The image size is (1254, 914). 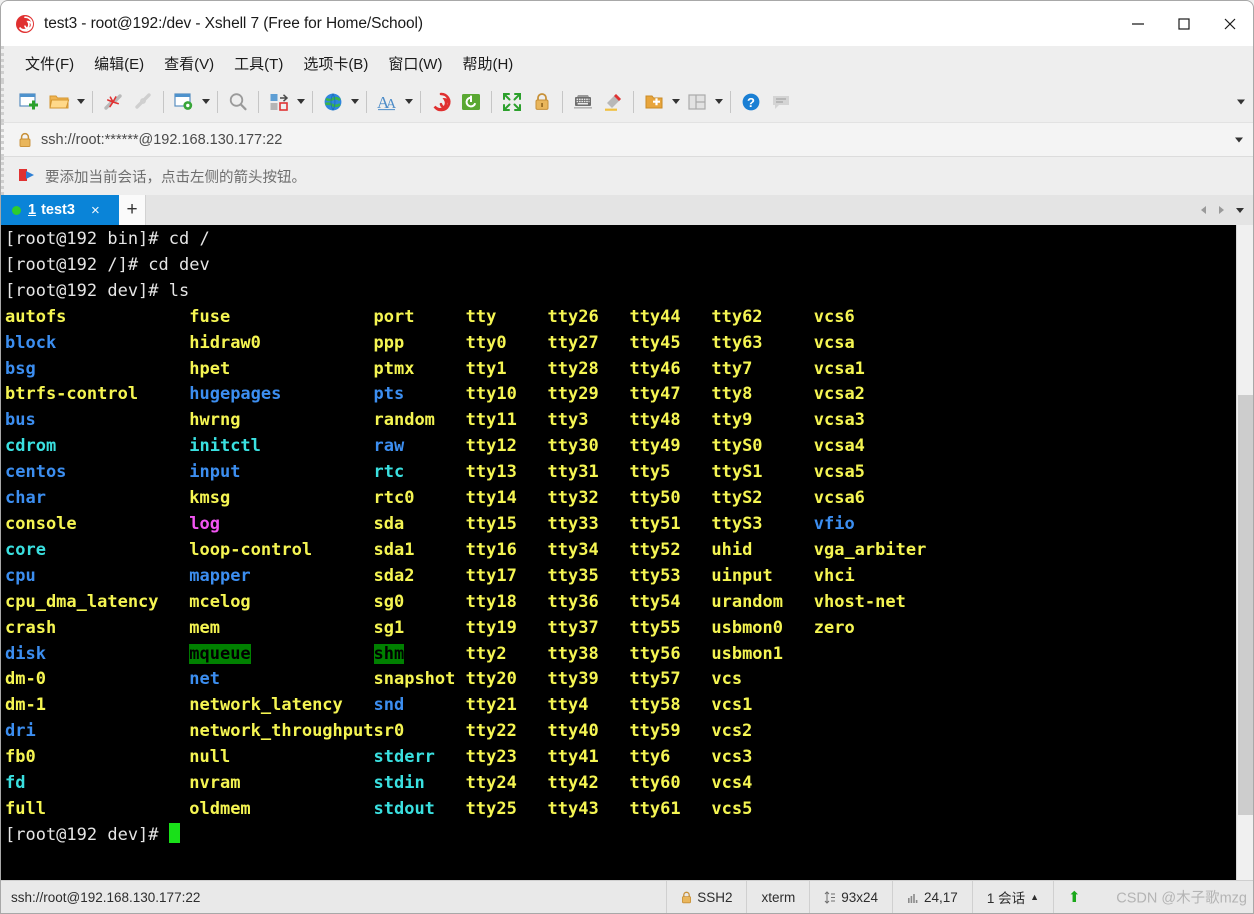 I want to click on session-properties-dropdown-icon, so click(x=205, y=102).